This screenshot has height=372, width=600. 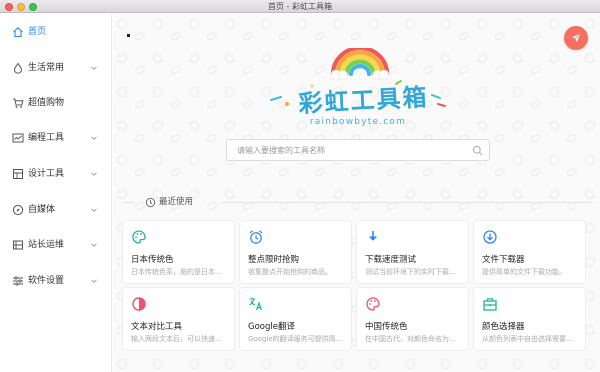 What do you see at coordinates (503, 260) in the screenshot?
I see `tool-card-title: 文件下载器` at bounding box center [503, 260].